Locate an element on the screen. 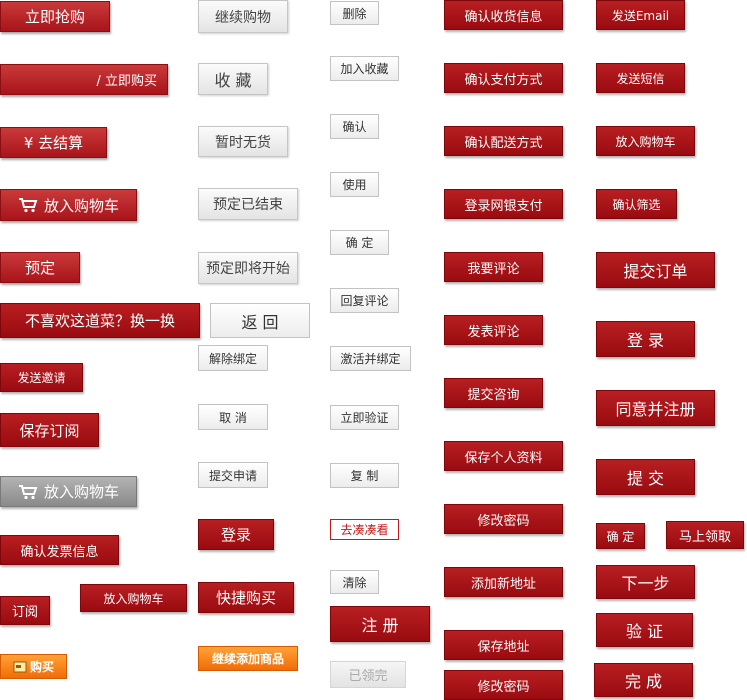 The height and width of the screenshot is (700, 747). submit-button: 提 交 is located at coordinates (645, 477).